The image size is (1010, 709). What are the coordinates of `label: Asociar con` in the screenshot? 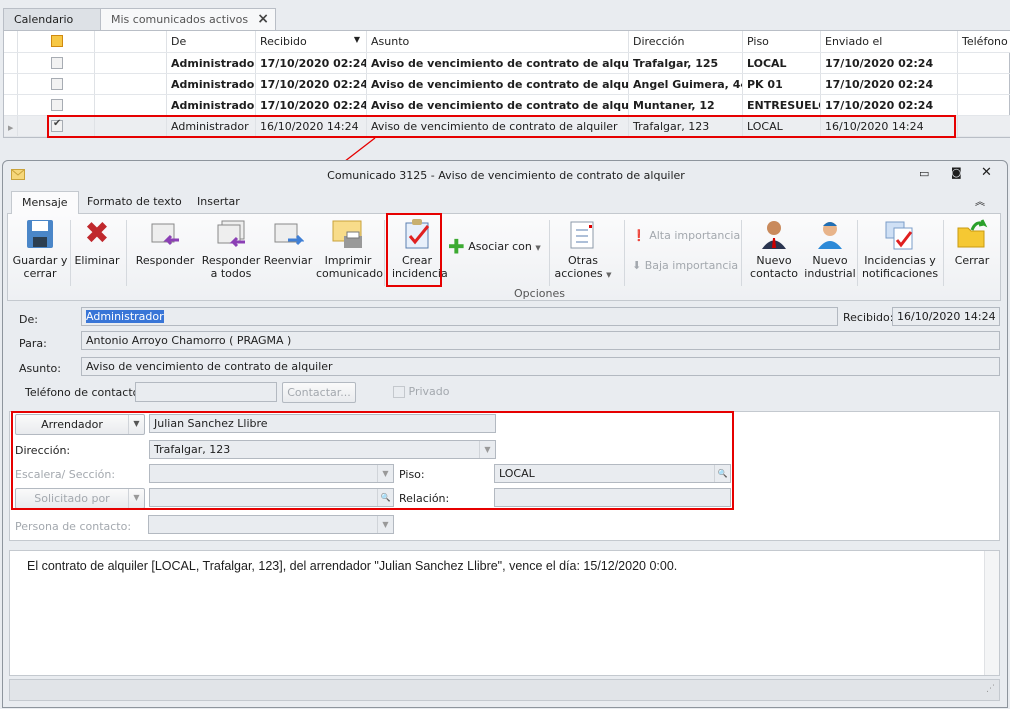 It's located at (500, 246).